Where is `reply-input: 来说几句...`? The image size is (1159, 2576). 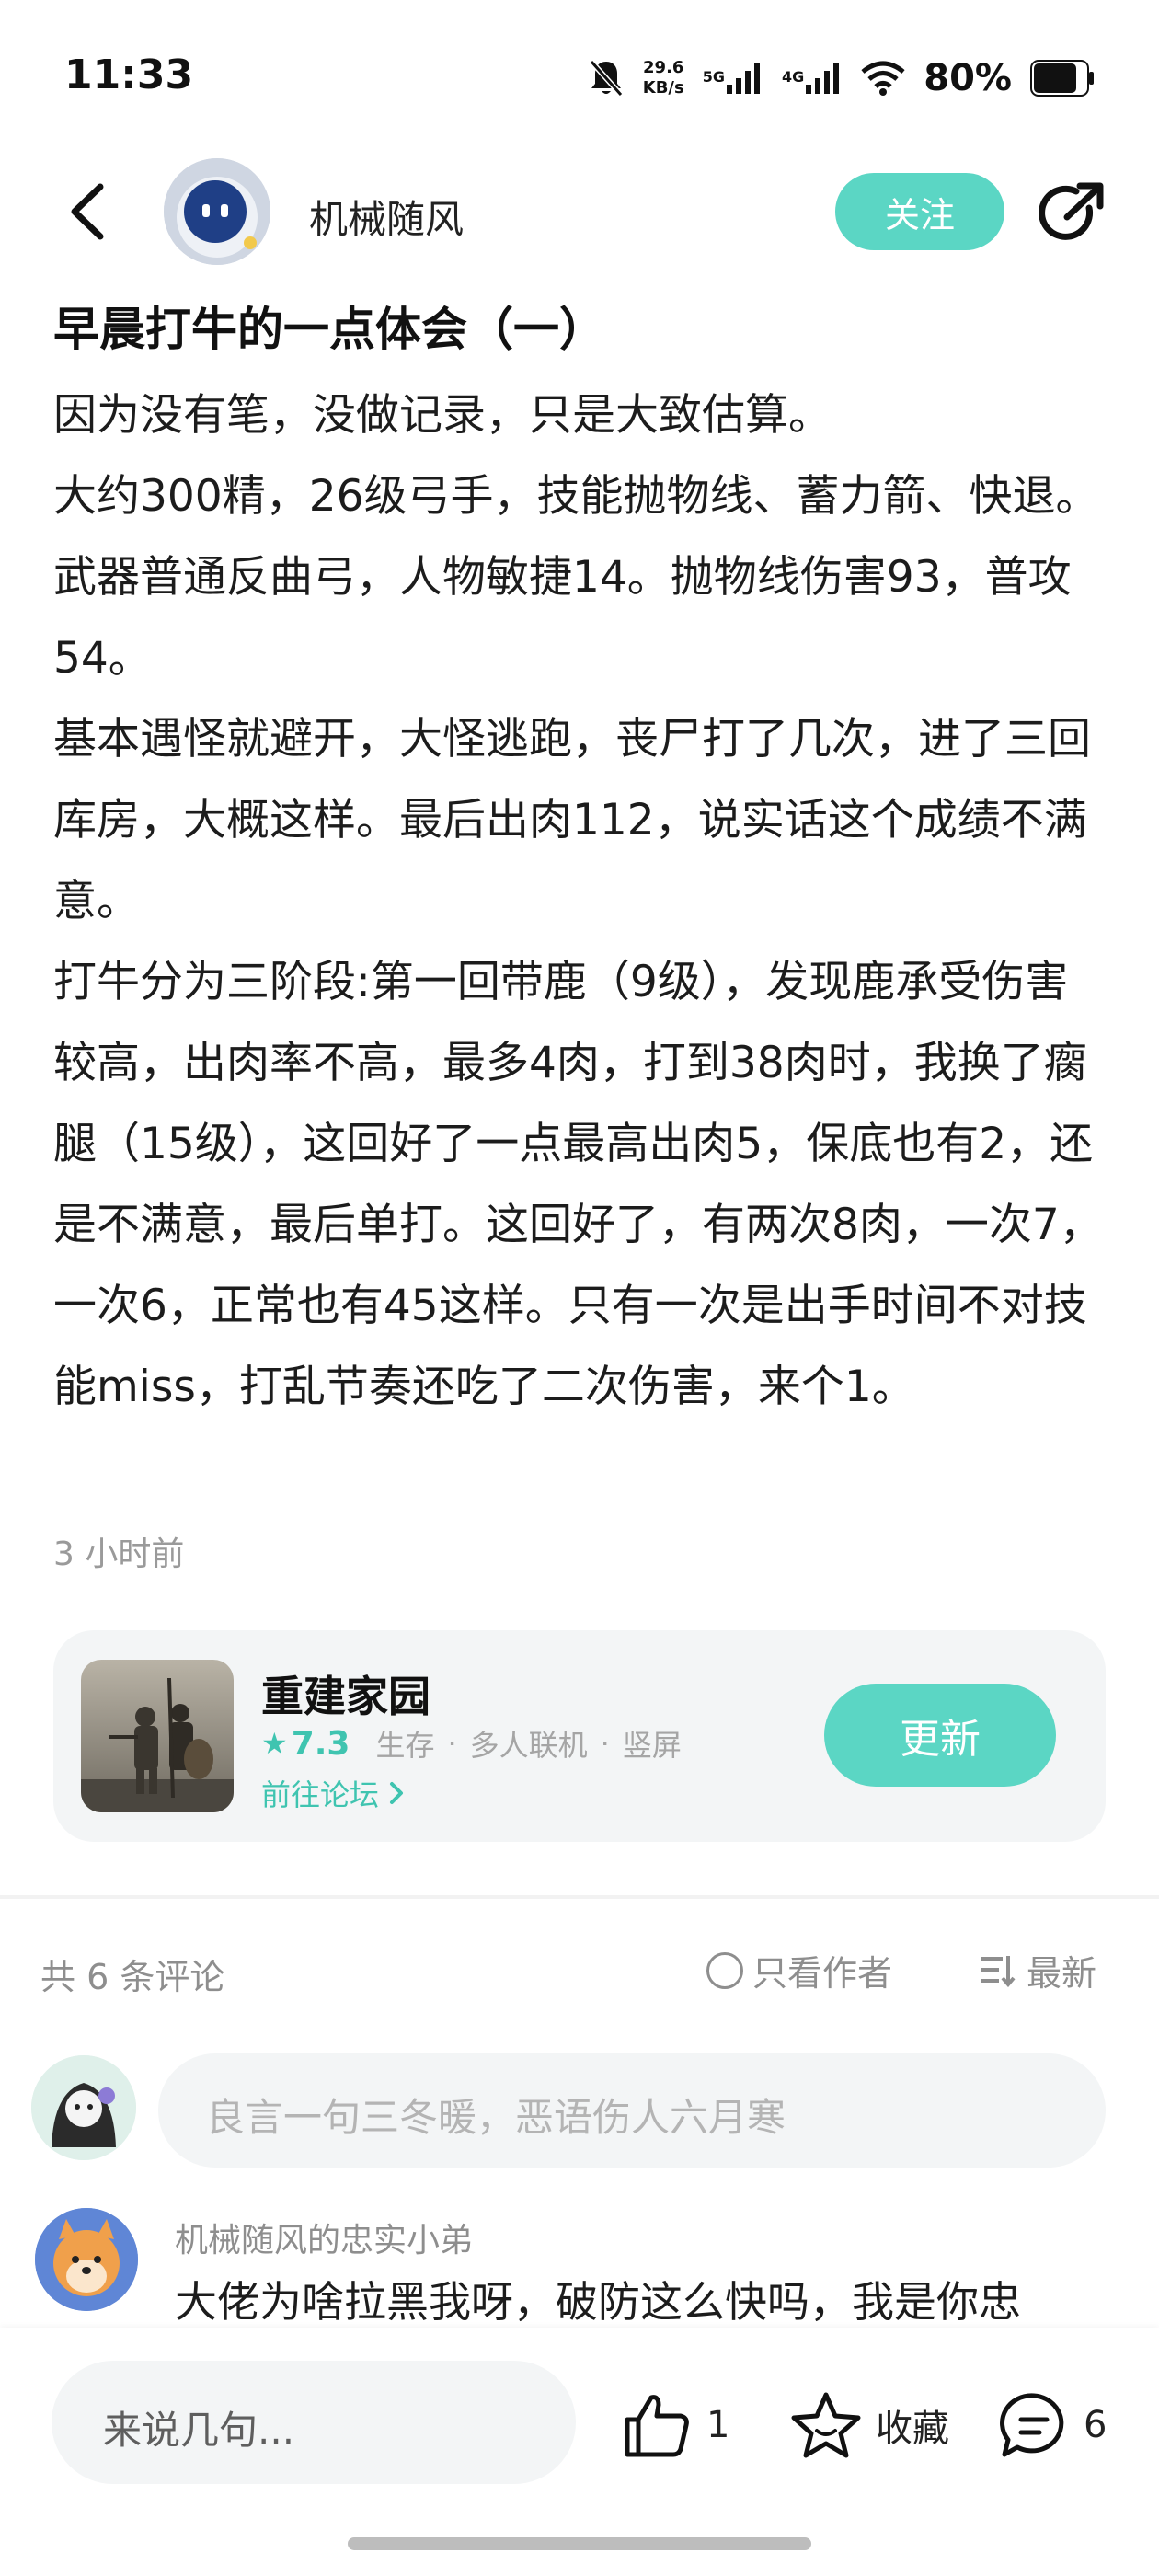 reply-input: 来说几句... is located at coordinates (314, 2422).